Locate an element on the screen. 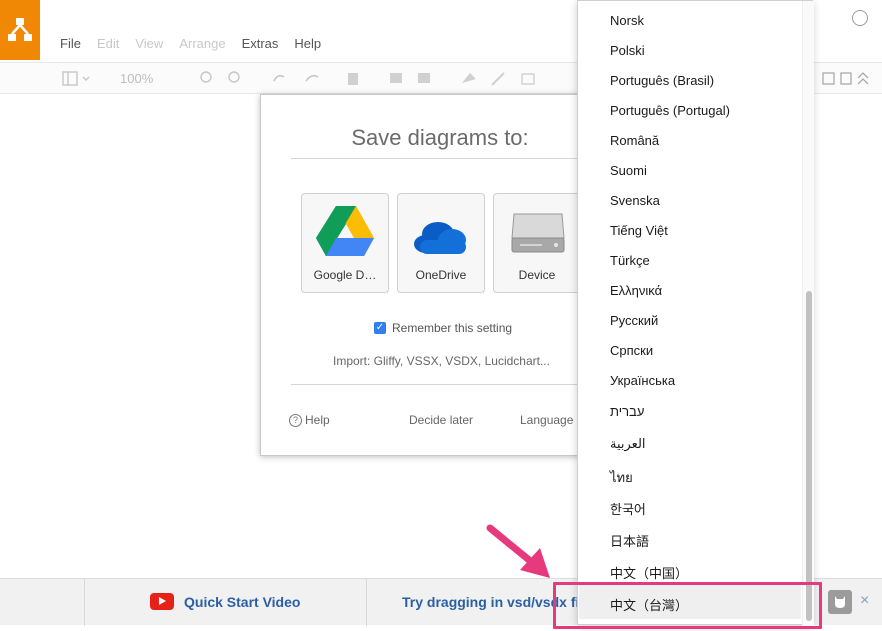 The width and height of the screenshot is (882, 631). github-icon is located at coordinates (840, 602).